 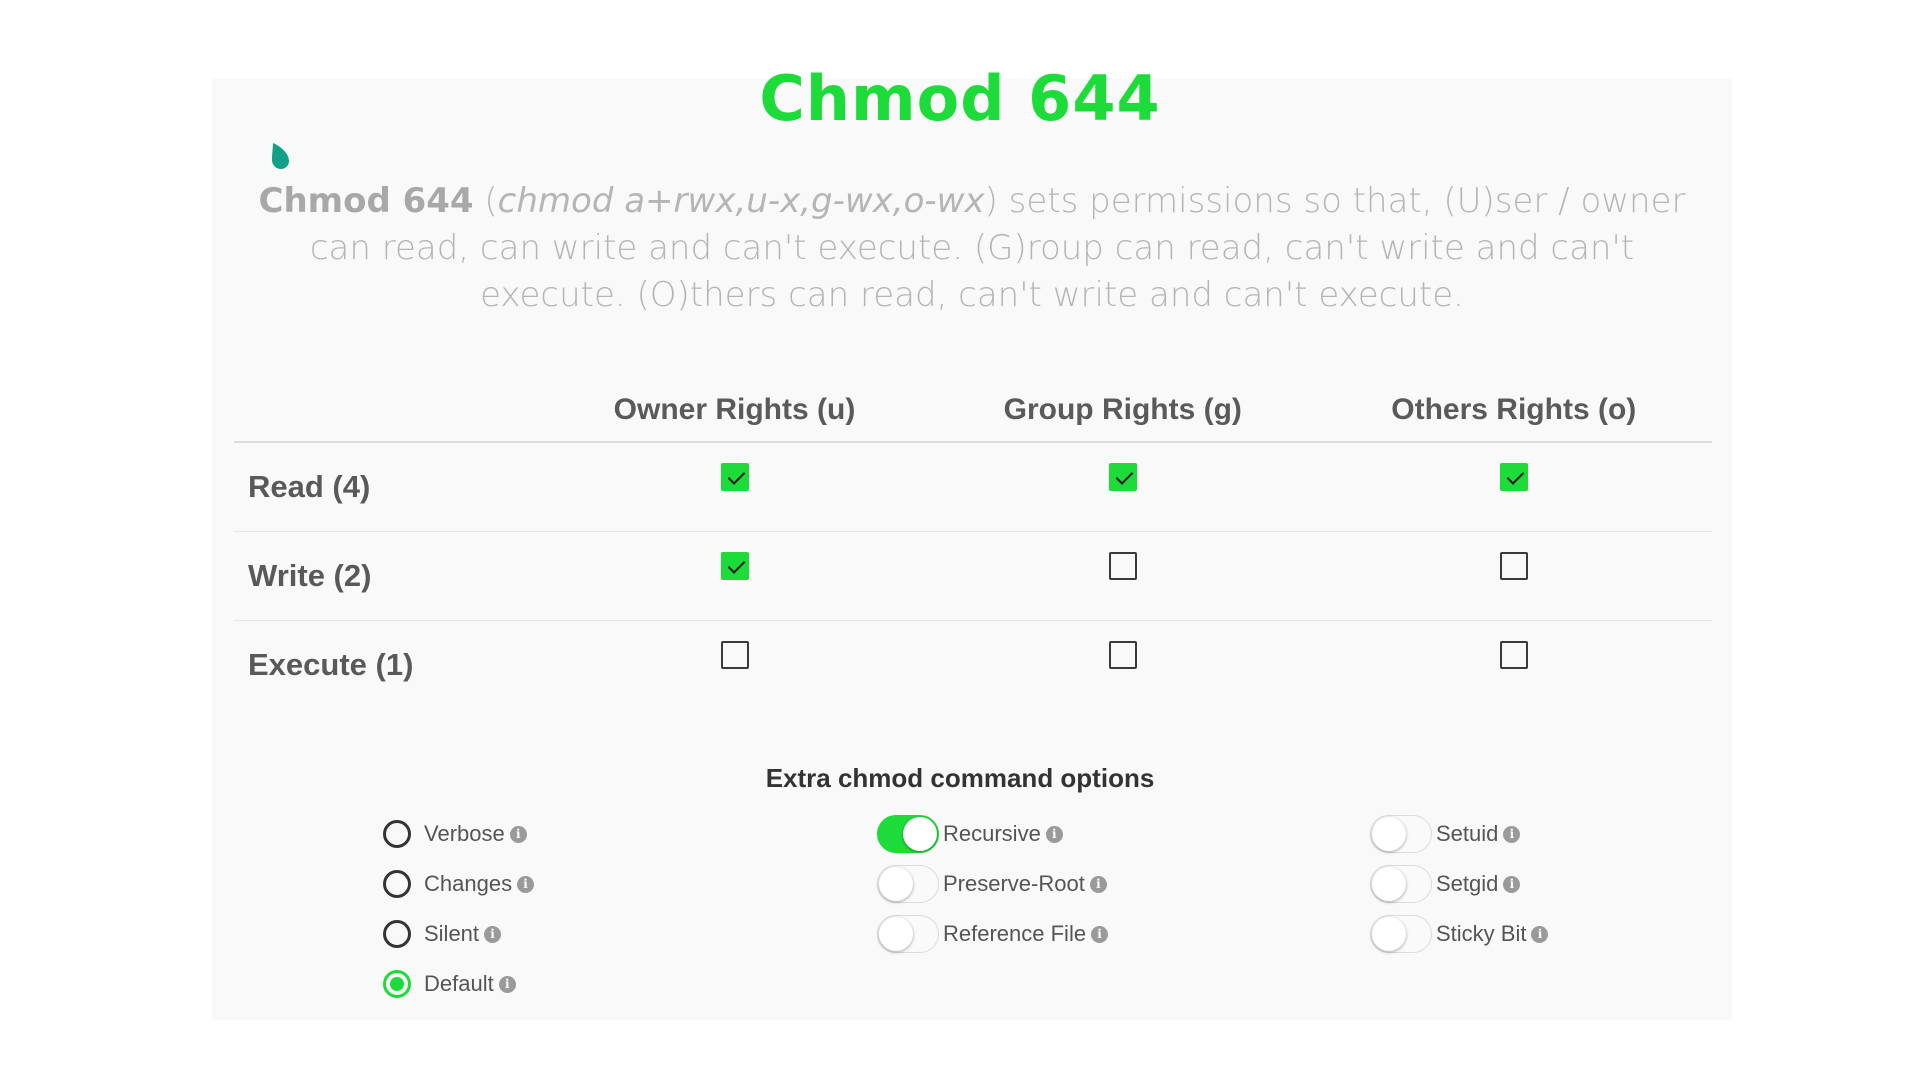 I want to click on row-label-read: Read (4), so click(x=386, y=487).